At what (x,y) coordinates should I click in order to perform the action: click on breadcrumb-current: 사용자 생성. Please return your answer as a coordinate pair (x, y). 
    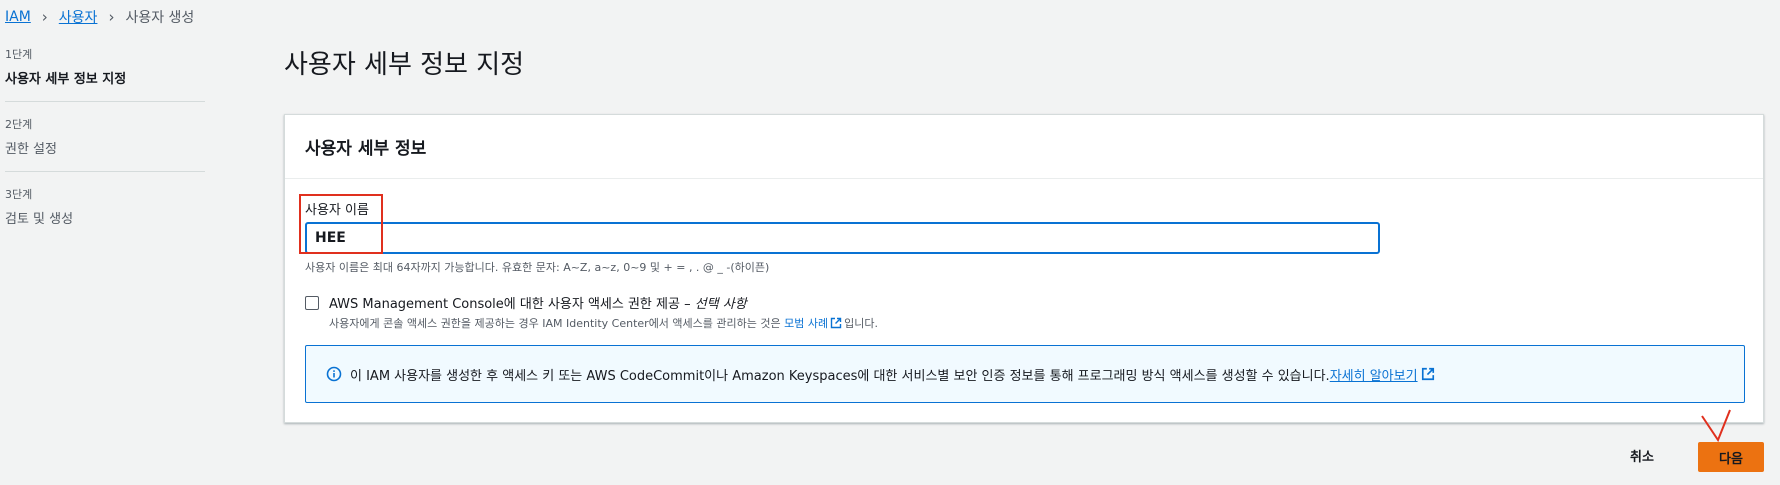
    Looking at the image, I should click on (160, 18).